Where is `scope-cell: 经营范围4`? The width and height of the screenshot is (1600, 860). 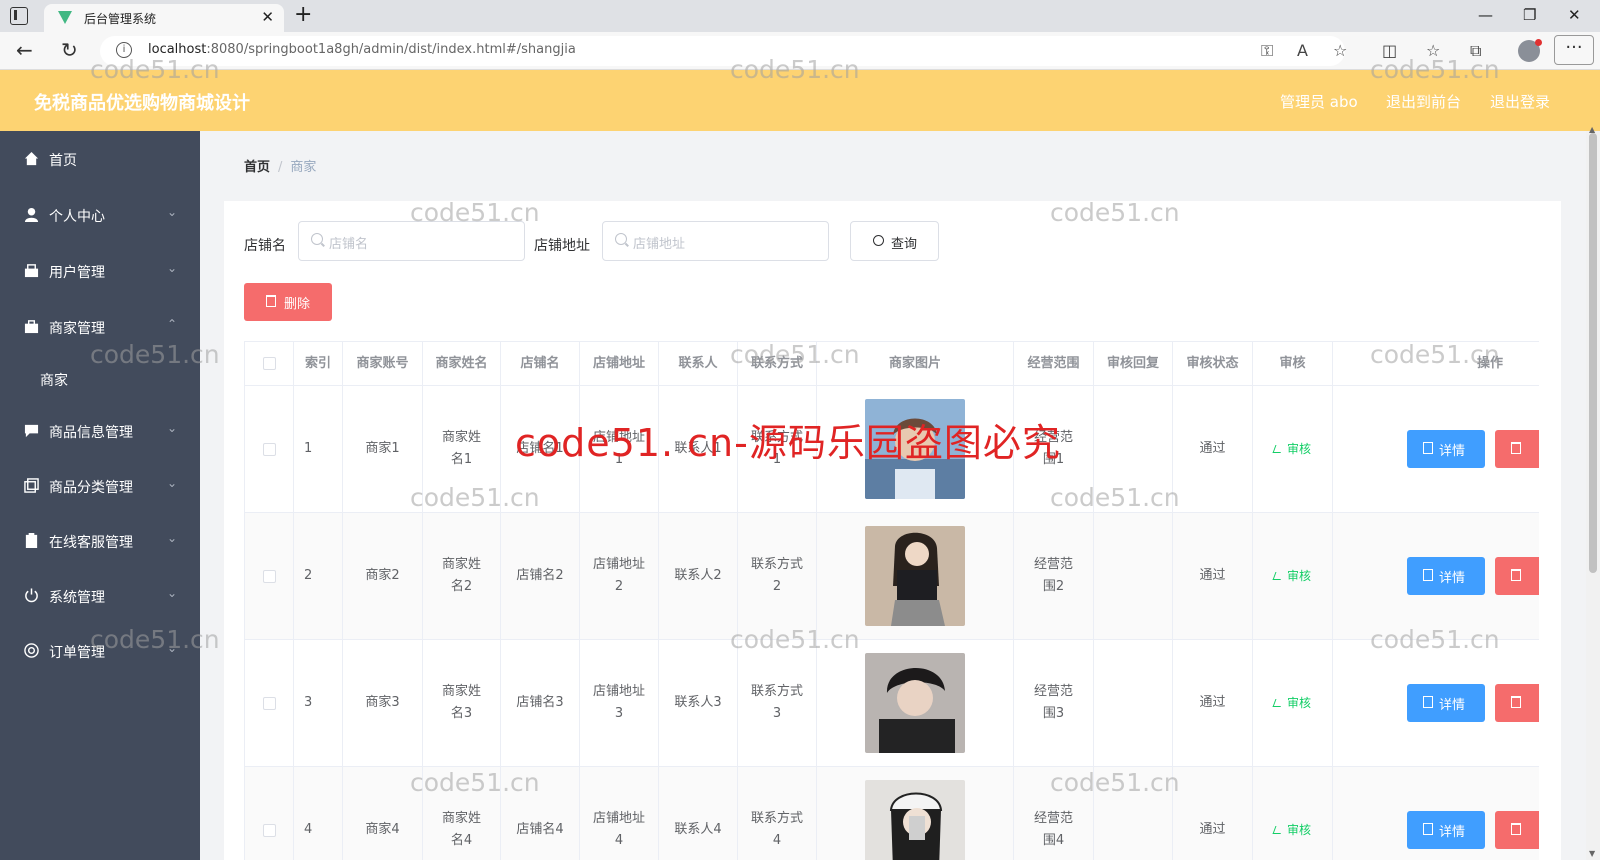 scope-cell: 经营范围4 is located at coordinates (1054, 813).